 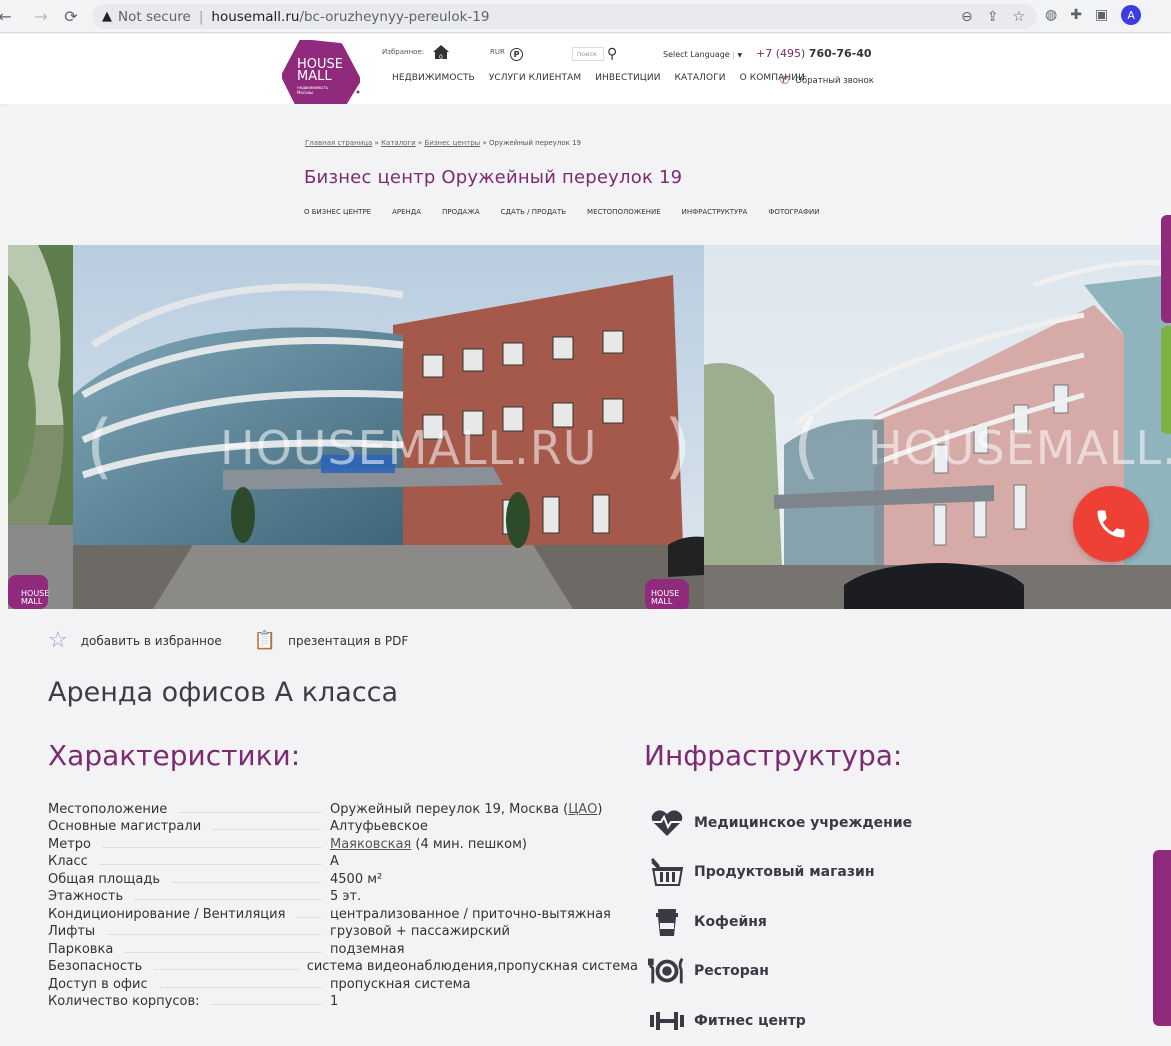 I want to click on breadcrumb-catalogs: Каталоги, so click(x=398, y=143).